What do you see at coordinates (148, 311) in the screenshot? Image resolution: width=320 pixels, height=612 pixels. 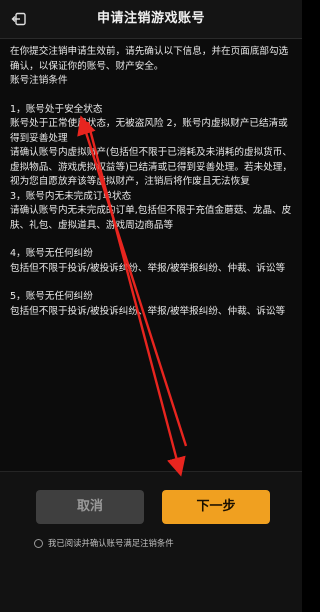 I see `section-5-body: 包括但不限于投诉/被投诉纠纷、举报/被举报纠纷、仲裁、诉讼等` at bounding box center [148, 311].